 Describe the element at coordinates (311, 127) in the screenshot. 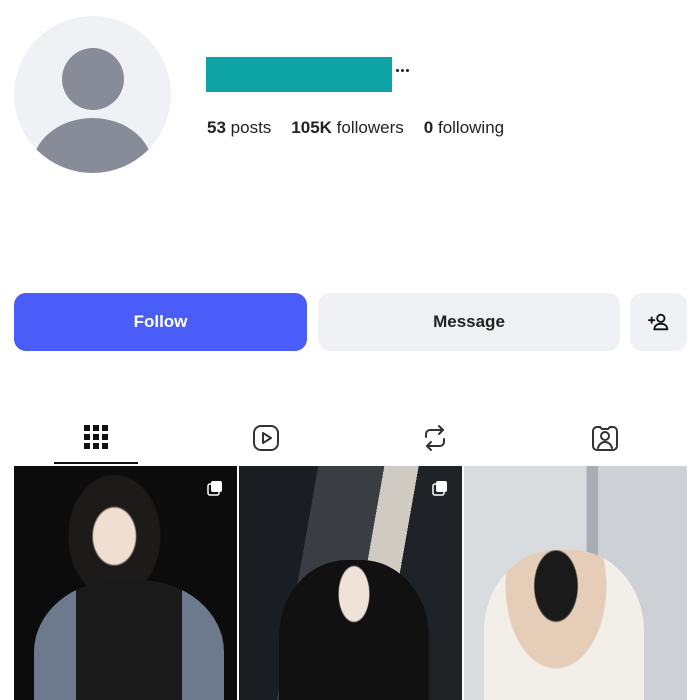

I see `followers-count: 105K` at that location.